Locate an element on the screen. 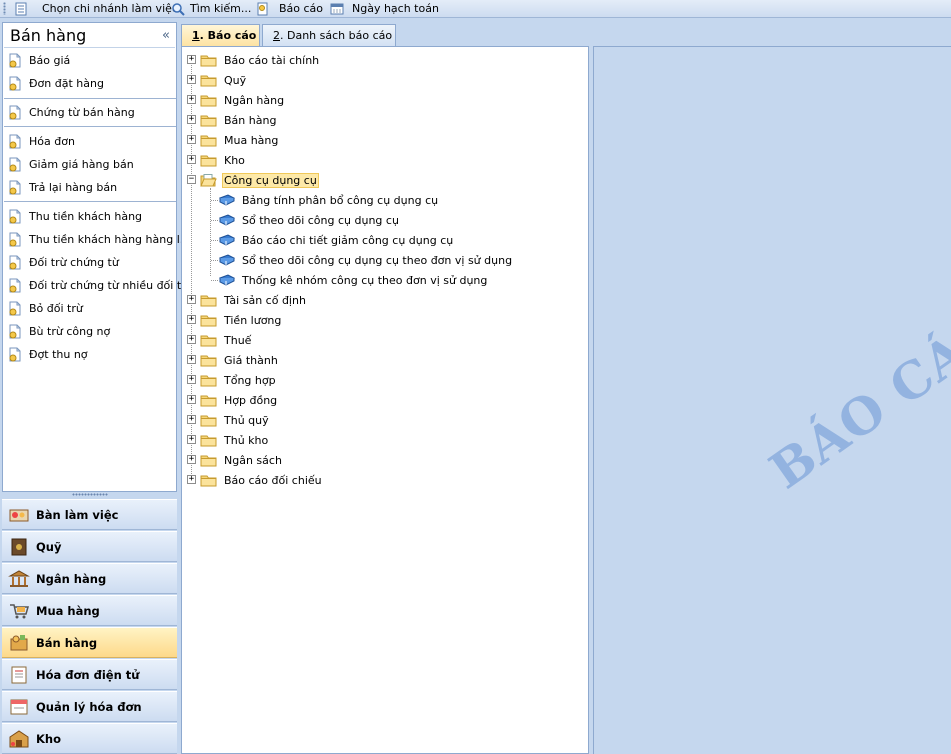  left-item: Đối trừ chứng từ is located at coordinates (63, 262).